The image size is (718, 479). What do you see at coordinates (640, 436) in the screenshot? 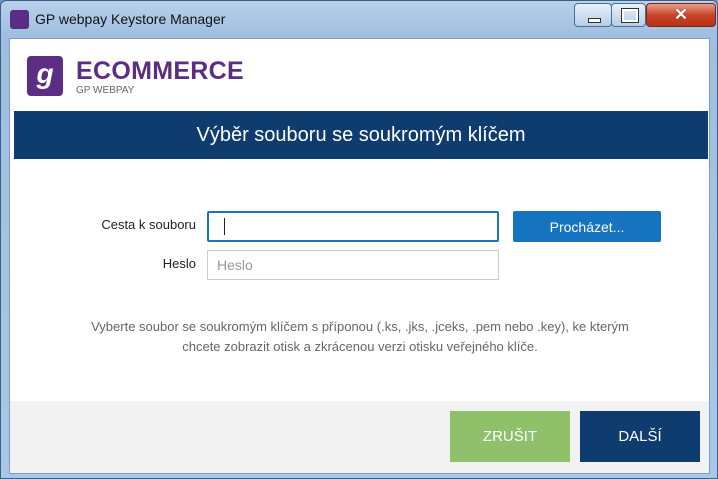
I see `next-button: DALŠÍ` at bounding box center [640, 436].